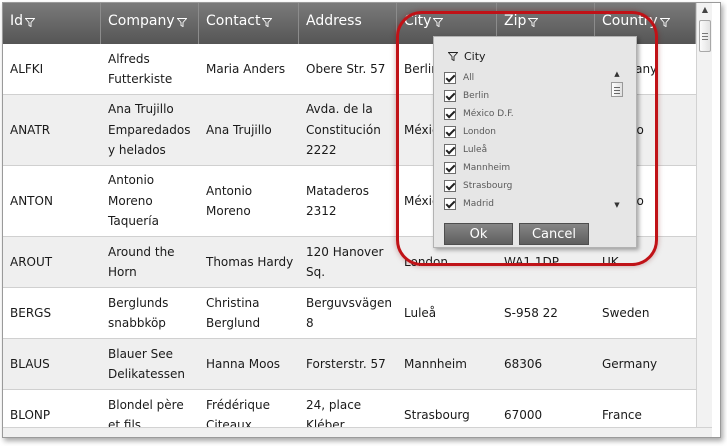 This screenshot has height=446, width=727. Describe the element at coordinates (531, 312) in the screenshot. I see `table-cell: S-958 22` at that location.